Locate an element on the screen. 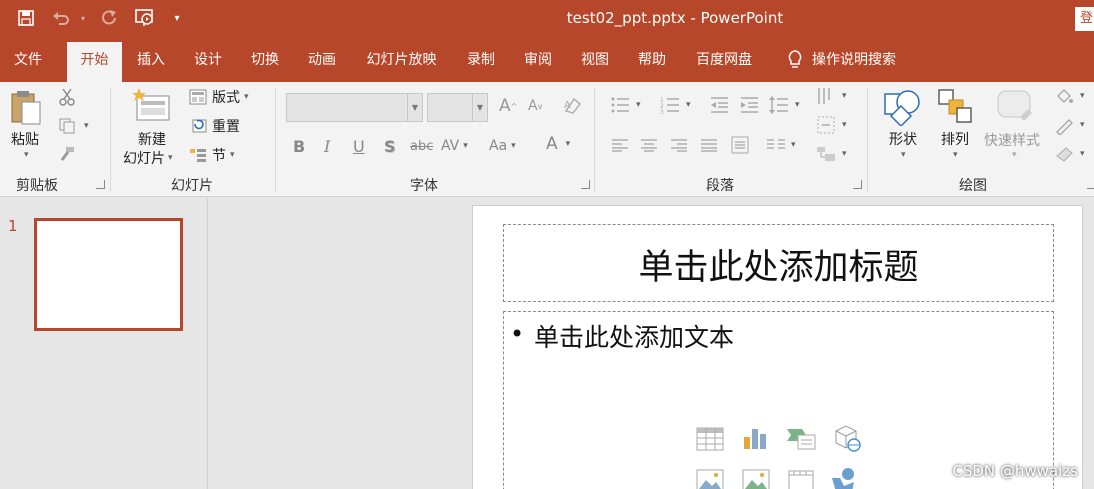 This screenshot has height=489, width=1094. arrange-icon is located at coordinates (956, 109).